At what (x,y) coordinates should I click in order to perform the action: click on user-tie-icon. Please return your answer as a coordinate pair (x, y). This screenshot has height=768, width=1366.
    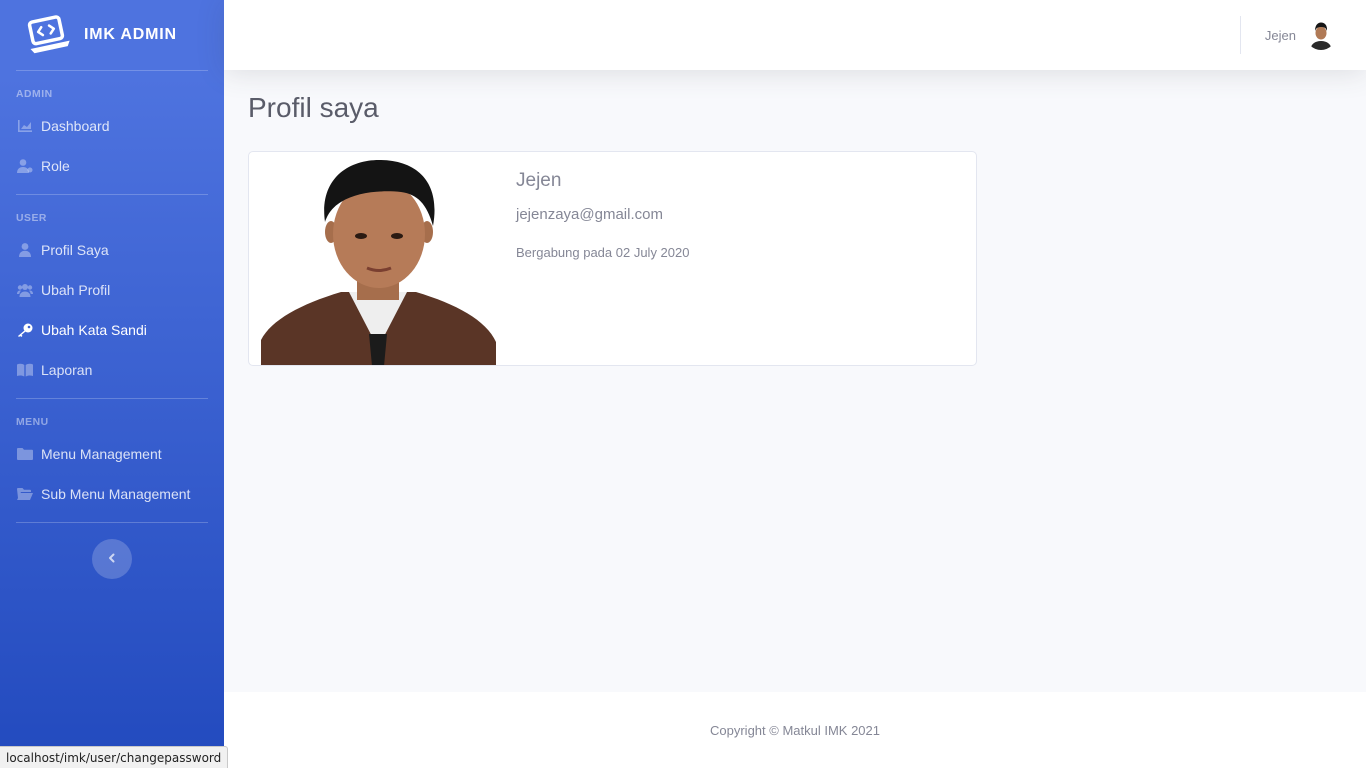
    Looking at the image, I should click on (25, 166).